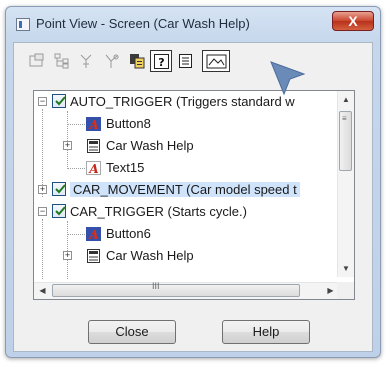 This screenshot has height=367, width=390. Describe the element at coordinates (185, 189) in the screenshot. I see `tree-row-label: CAR_MOVEMENT (Car model speed t` at that location.